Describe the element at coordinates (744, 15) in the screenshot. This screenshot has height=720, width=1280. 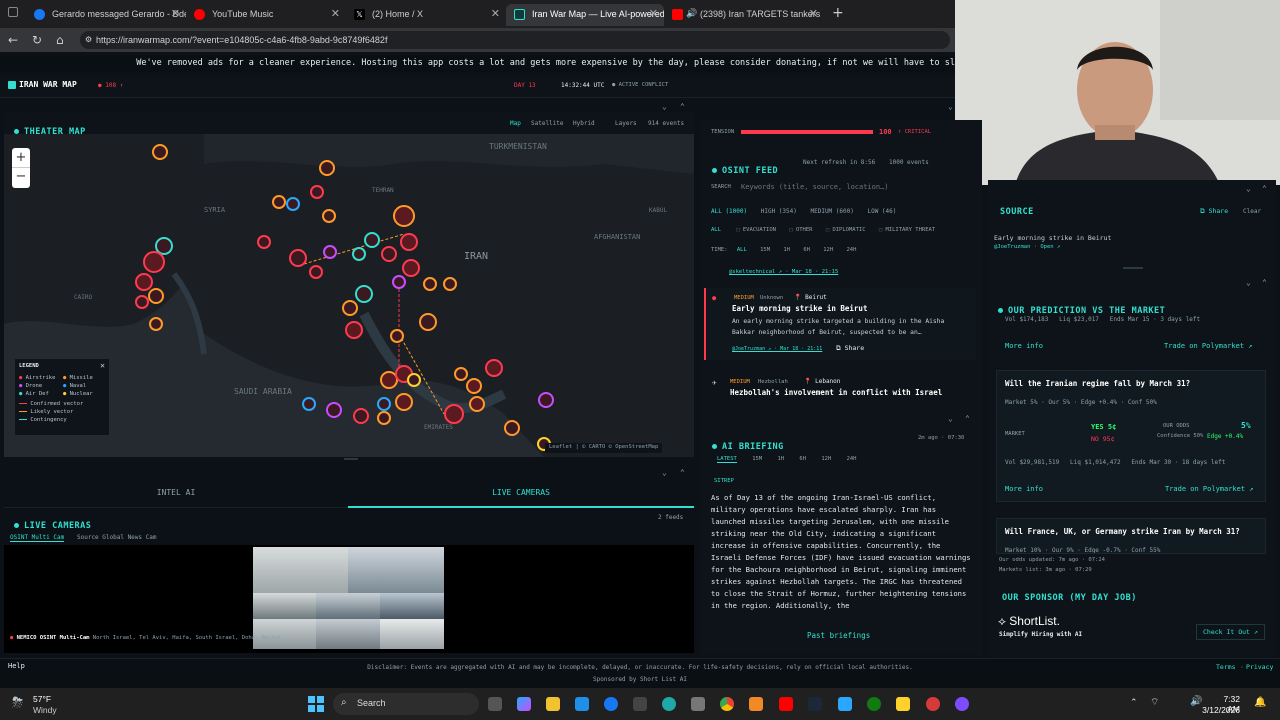
I see `browser-tab-youtube-video: 🔊 (2398) Iran TARGETS tankers ✕` at that location.